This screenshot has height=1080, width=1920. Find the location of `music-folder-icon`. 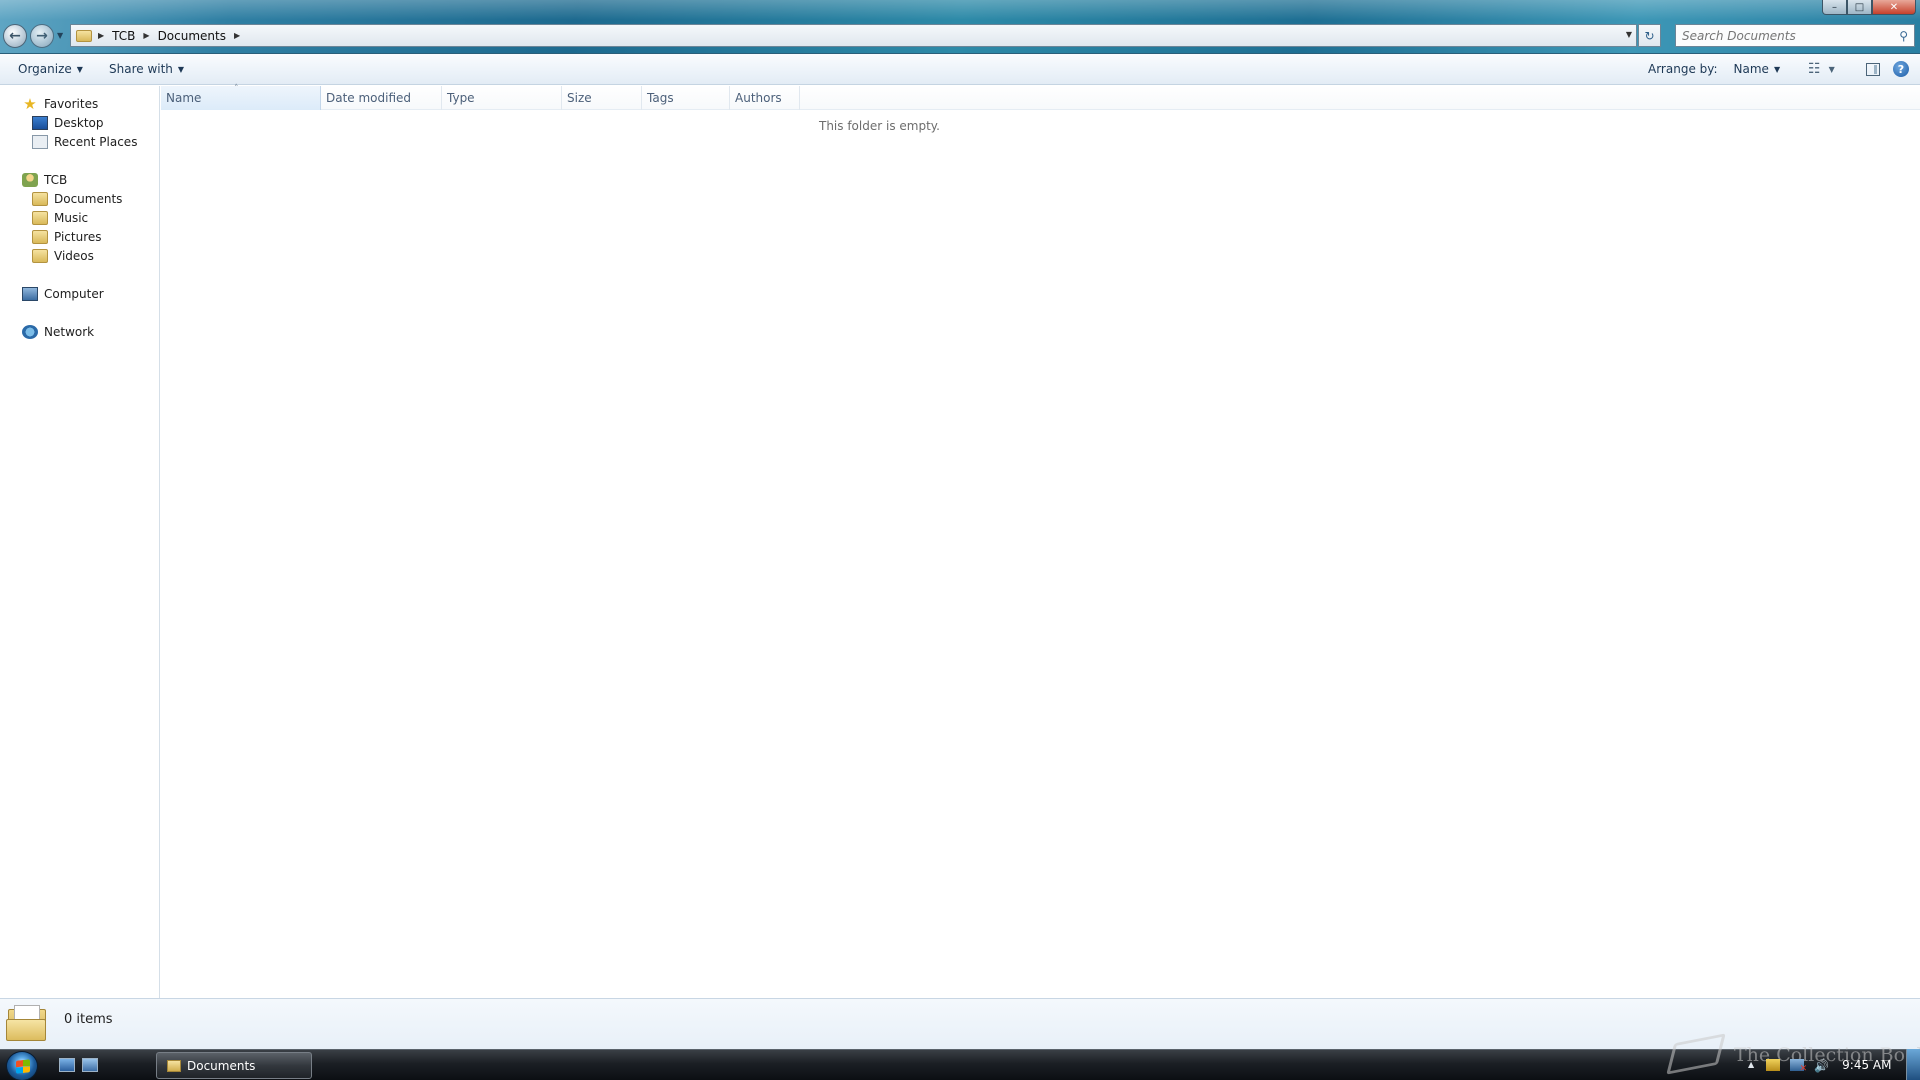

music-folder-icon is located at coordinates (40, 218).